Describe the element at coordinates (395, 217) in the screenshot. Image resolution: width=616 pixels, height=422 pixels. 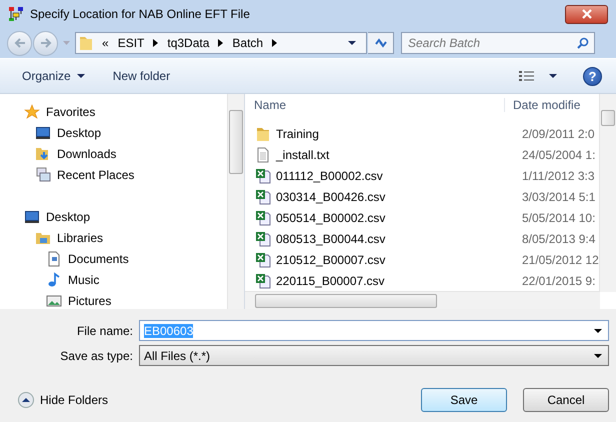
I see `file-name: 050514_B00002.csv` at that location.